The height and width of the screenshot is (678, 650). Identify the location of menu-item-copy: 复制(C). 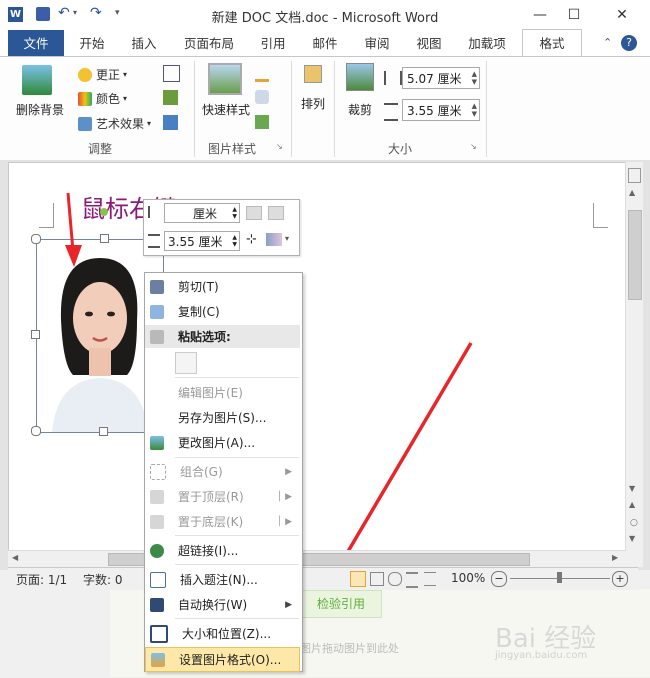
(222, 311).